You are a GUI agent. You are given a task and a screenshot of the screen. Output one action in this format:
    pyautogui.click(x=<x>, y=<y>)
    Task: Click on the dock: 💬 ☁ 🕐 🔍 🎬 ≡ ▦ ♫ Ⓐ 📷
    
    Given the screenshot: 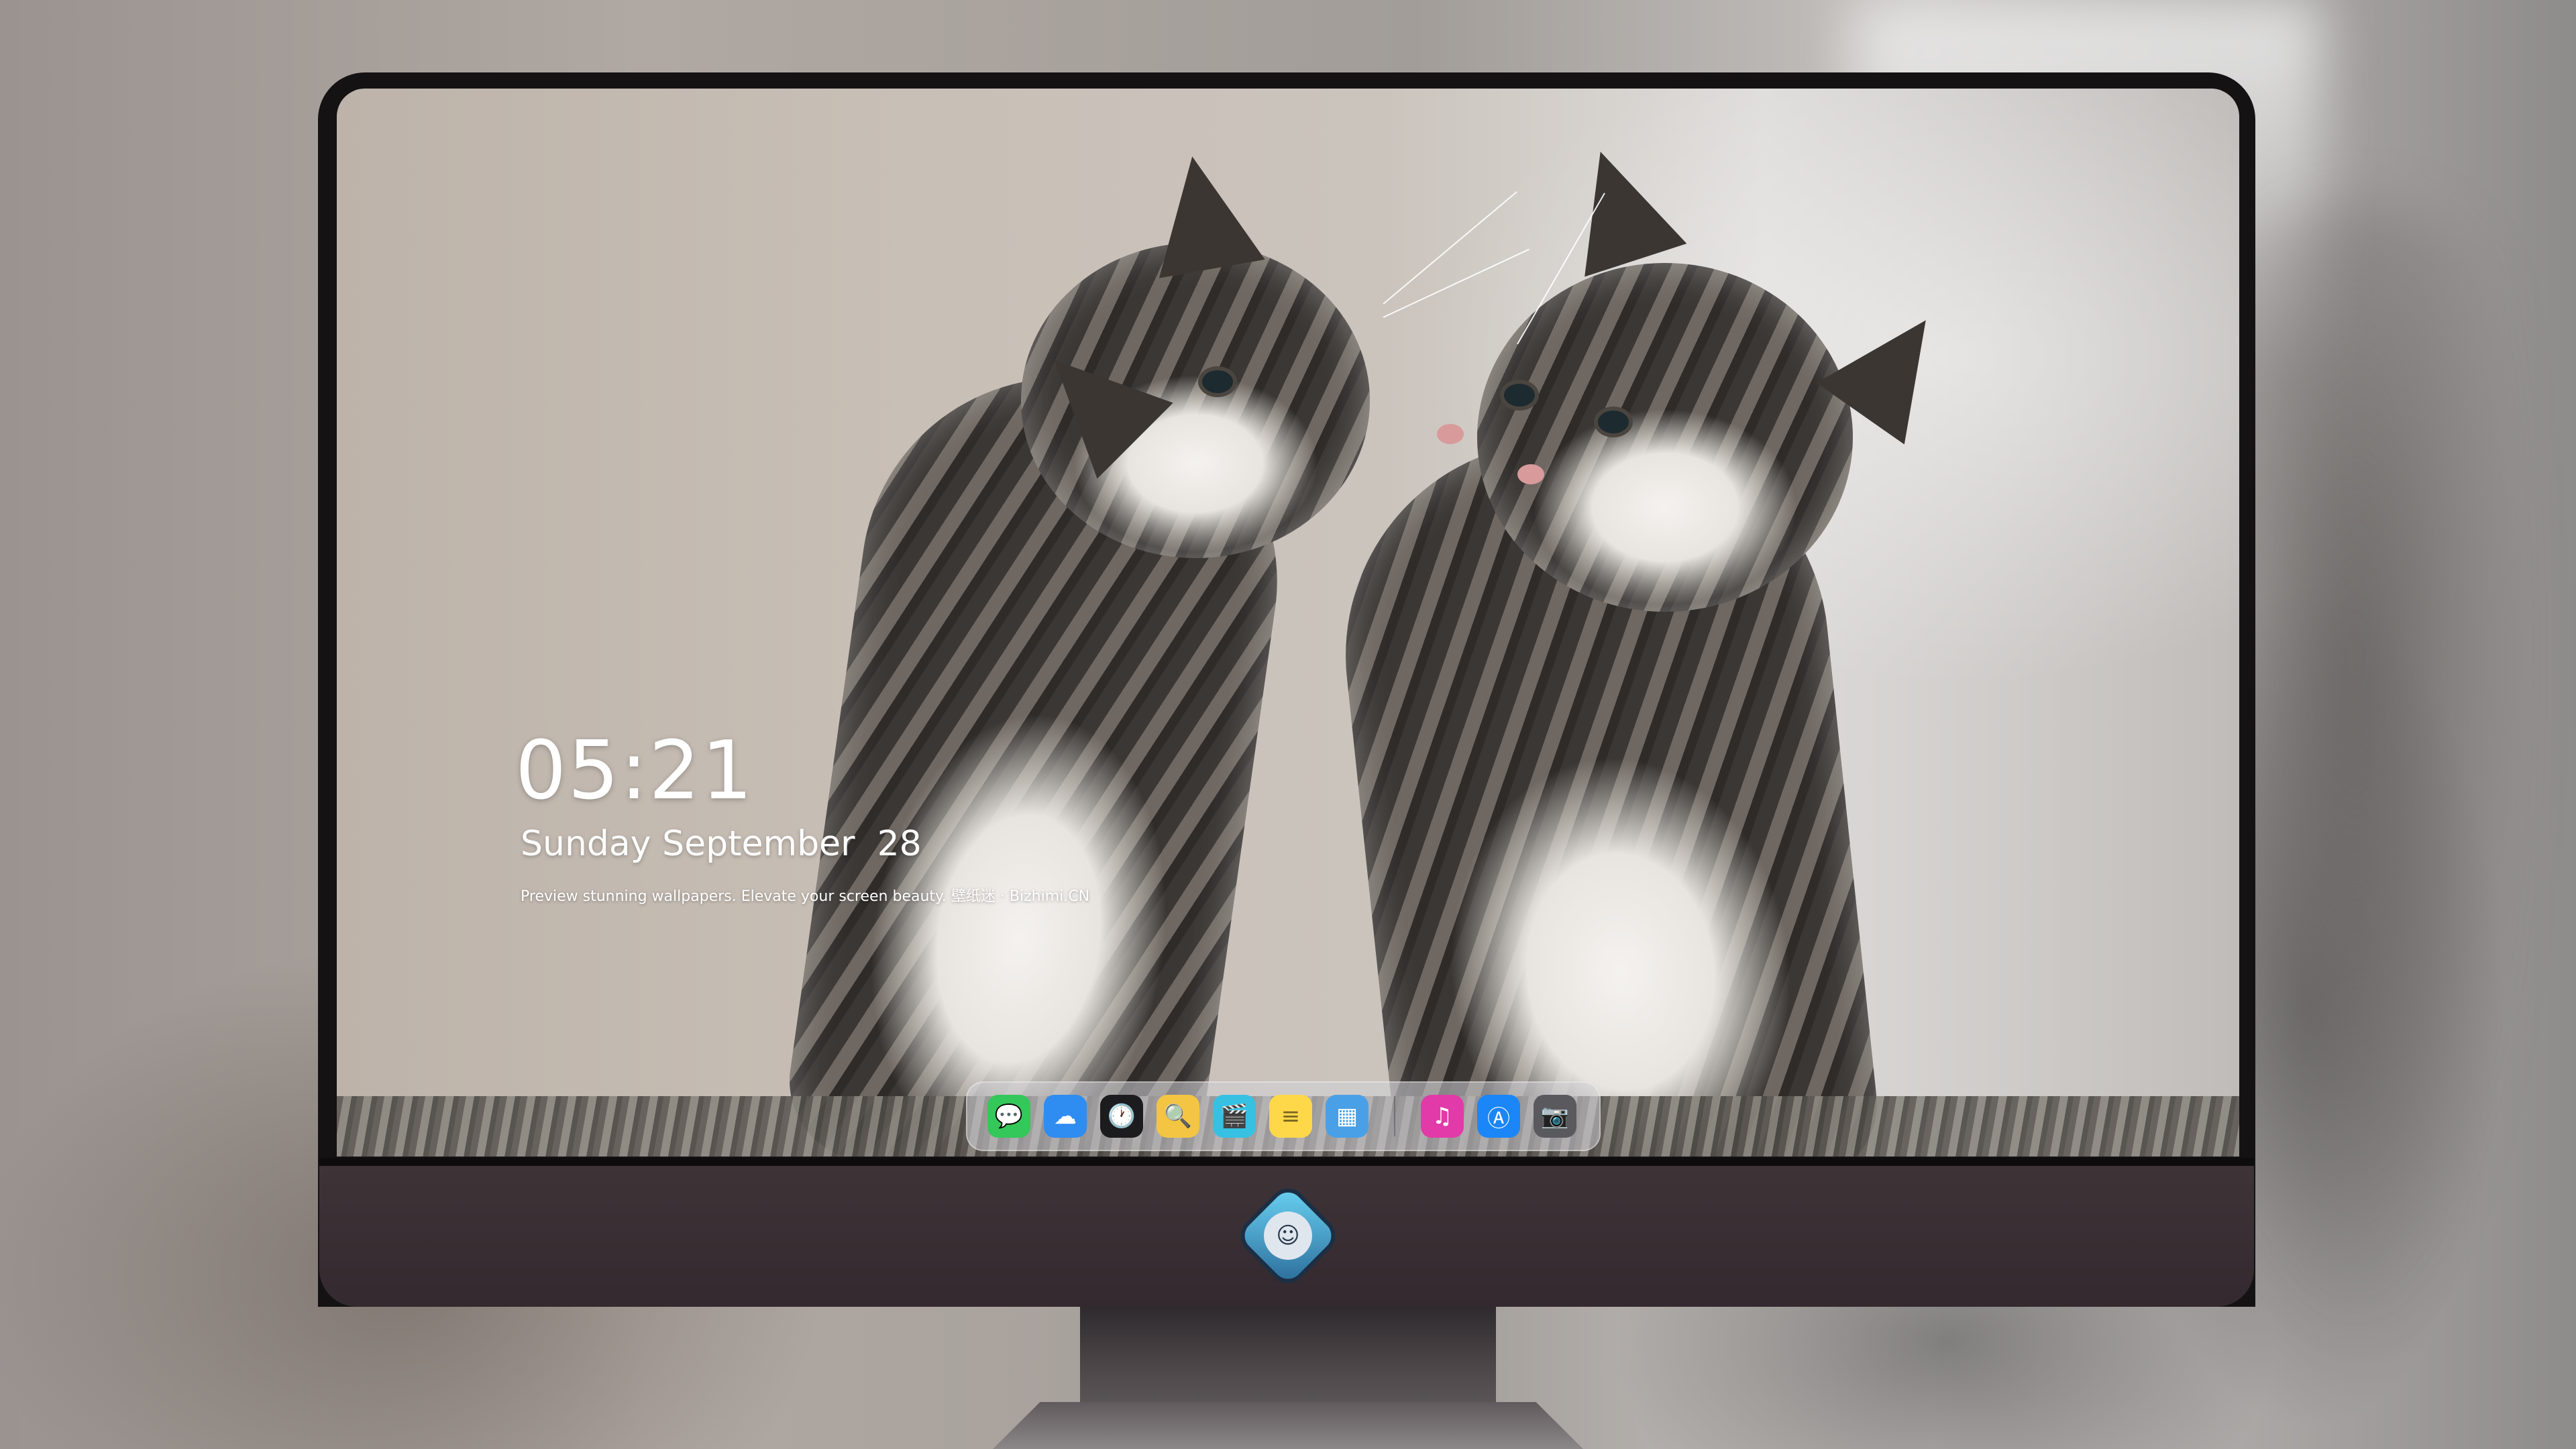 What is the action you would take?
    pyautogui.click(x=1283, y=1116)
    